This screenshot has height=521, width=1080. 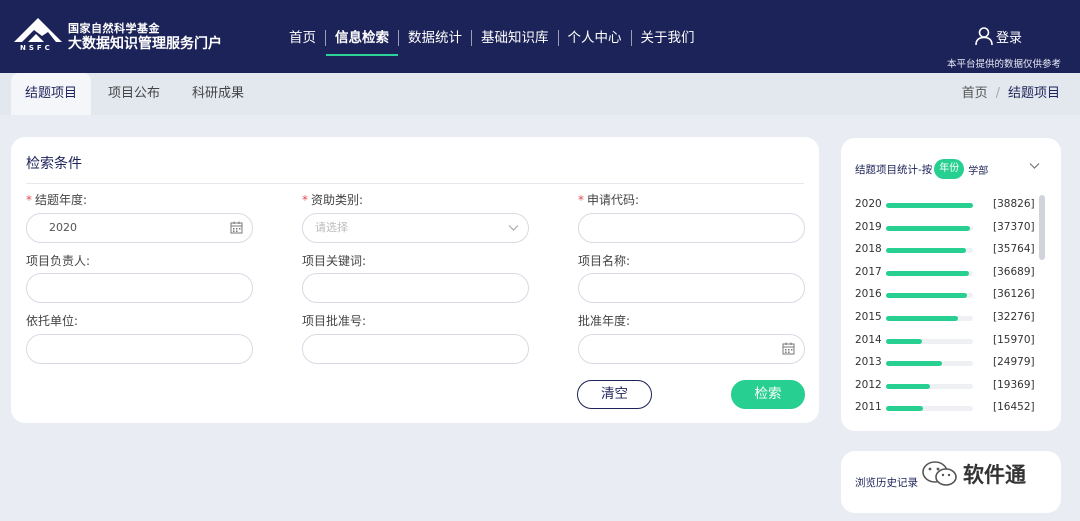 I want to click on keyword-label: 项目关键词:, so click(x=334, y=261).